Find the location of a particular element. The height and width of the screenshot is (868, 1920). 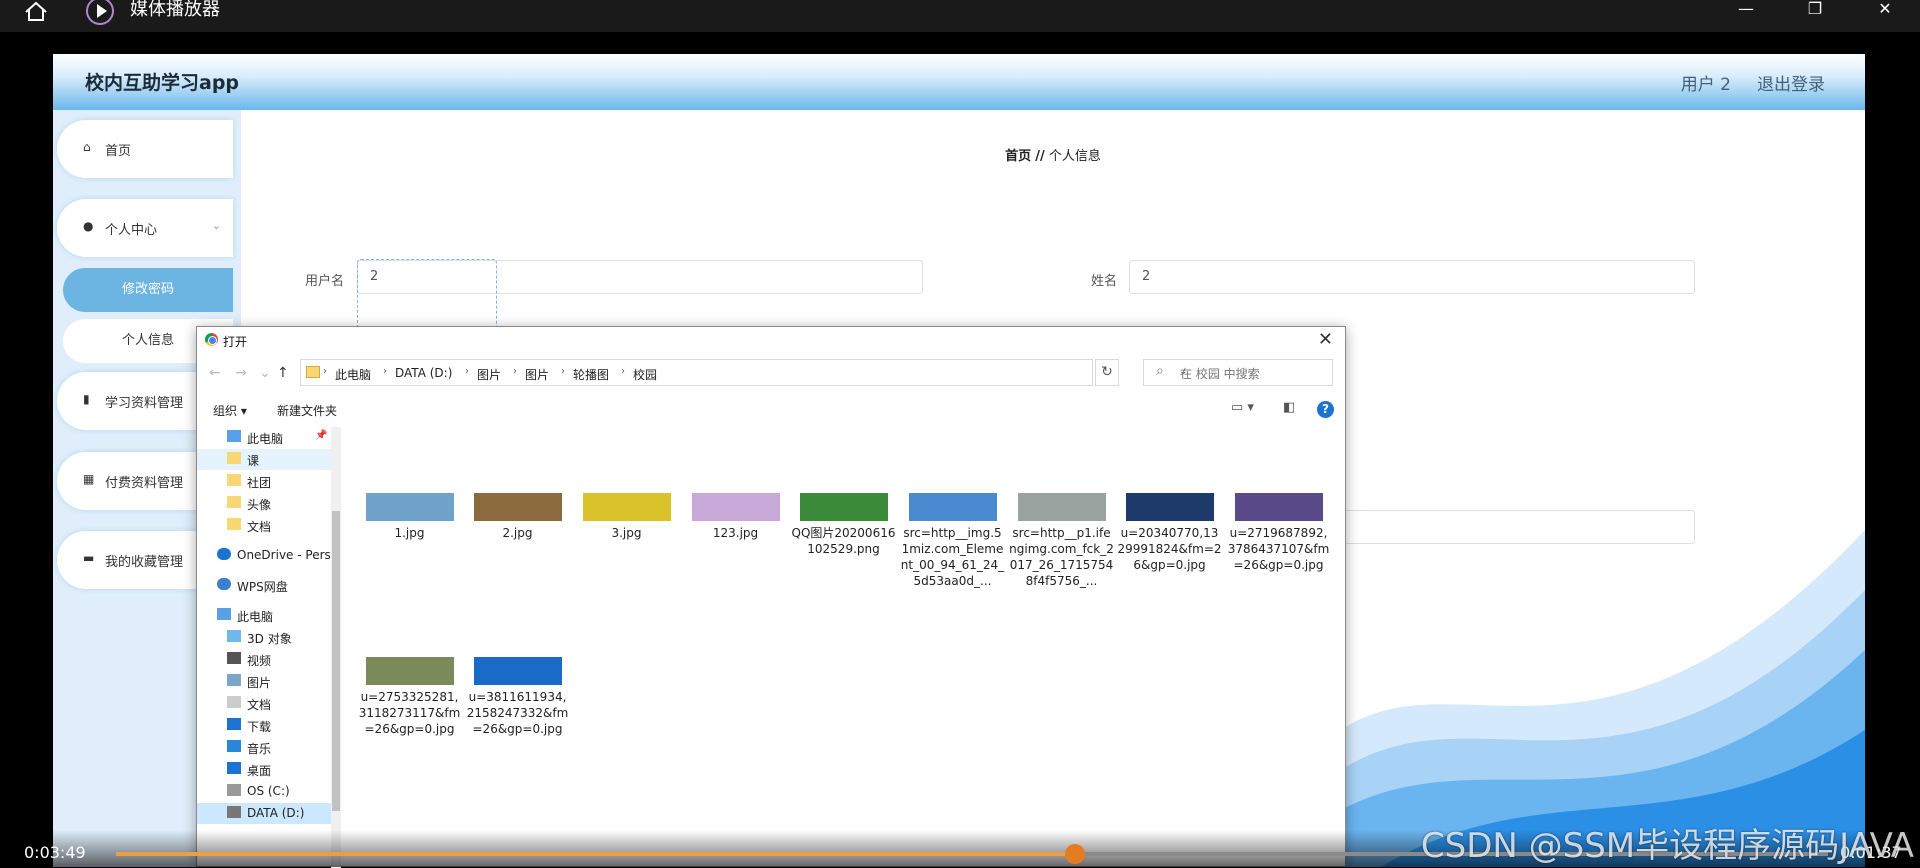

file-item: 1.jpg is located at coordinates (409, 517).